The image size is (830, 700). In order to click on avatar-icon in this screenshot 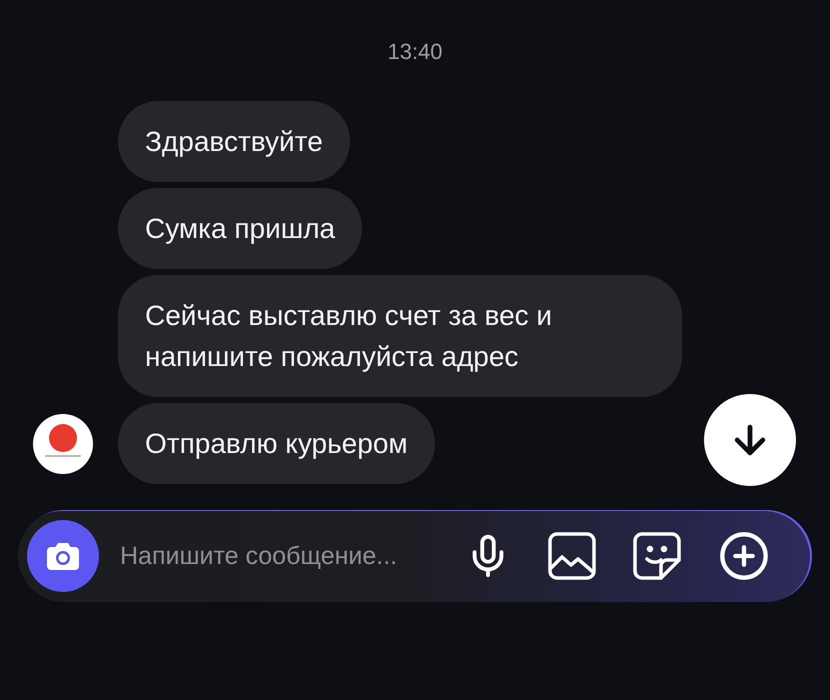, I will do `click(63, 444)`.